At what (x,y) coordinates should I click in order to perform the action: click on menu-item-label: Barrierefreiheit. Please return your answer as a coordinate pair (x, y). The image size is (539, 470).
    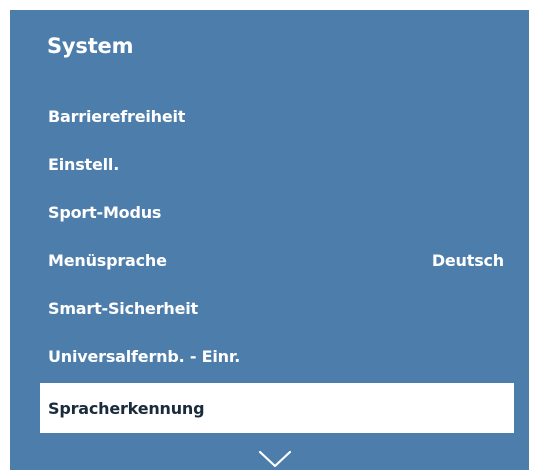
    Looking at the image, I should click on (117, 116).